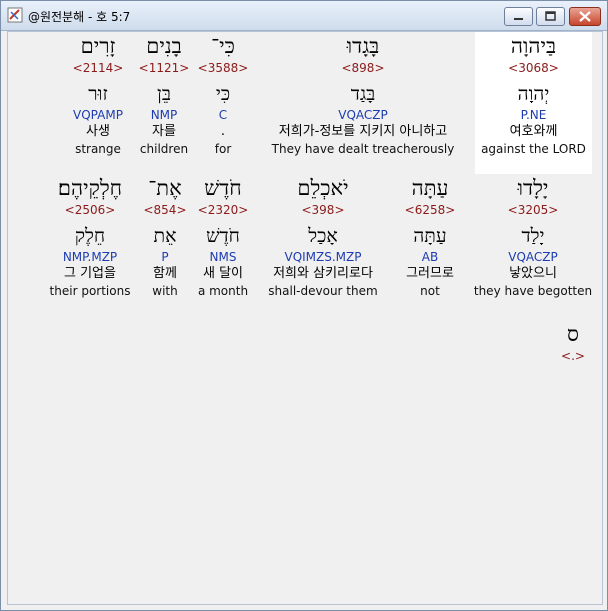 The image size is (608, 611). Describe the element at coordinates (323, 210) in the screenshot. I see `strong-number: <398>` at that location.